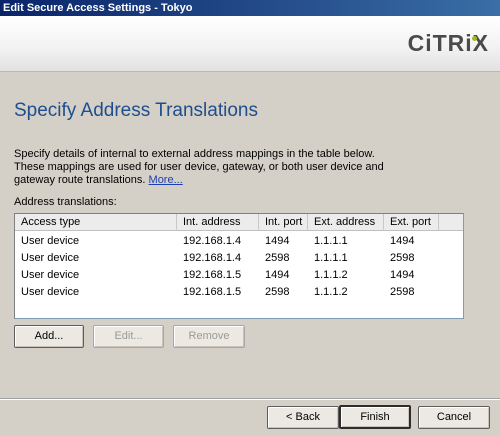 The image size is (500, 436). Describe the element at coordinates (250, 44) in the screenshot. I see `header-banner: CiTRiX` at that location.